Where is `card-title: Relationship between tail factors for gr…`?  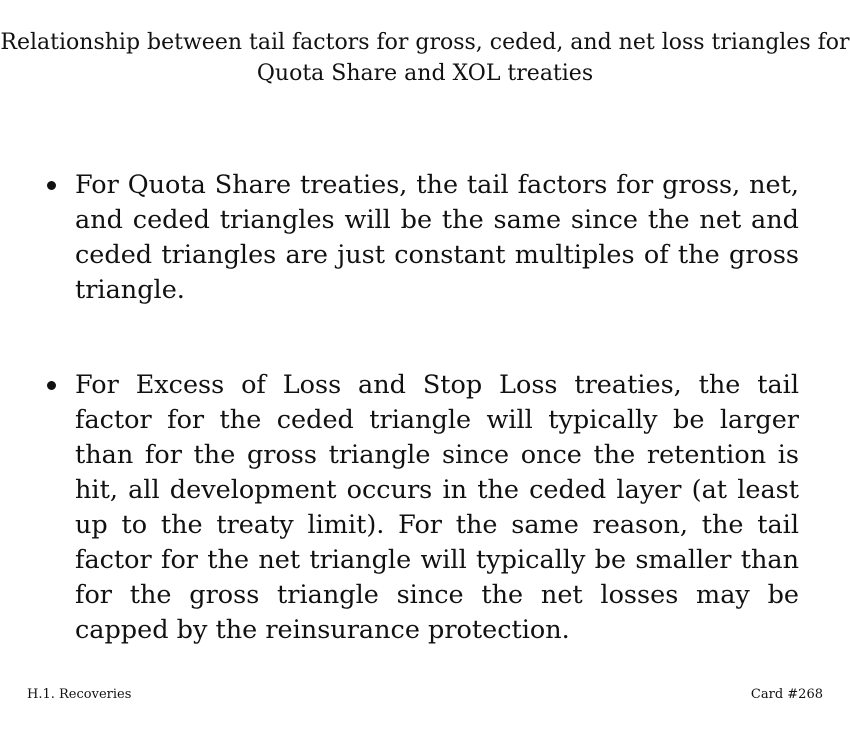
card-title: Relationship between tail factors for gr… is located at coordinates (425, 58).